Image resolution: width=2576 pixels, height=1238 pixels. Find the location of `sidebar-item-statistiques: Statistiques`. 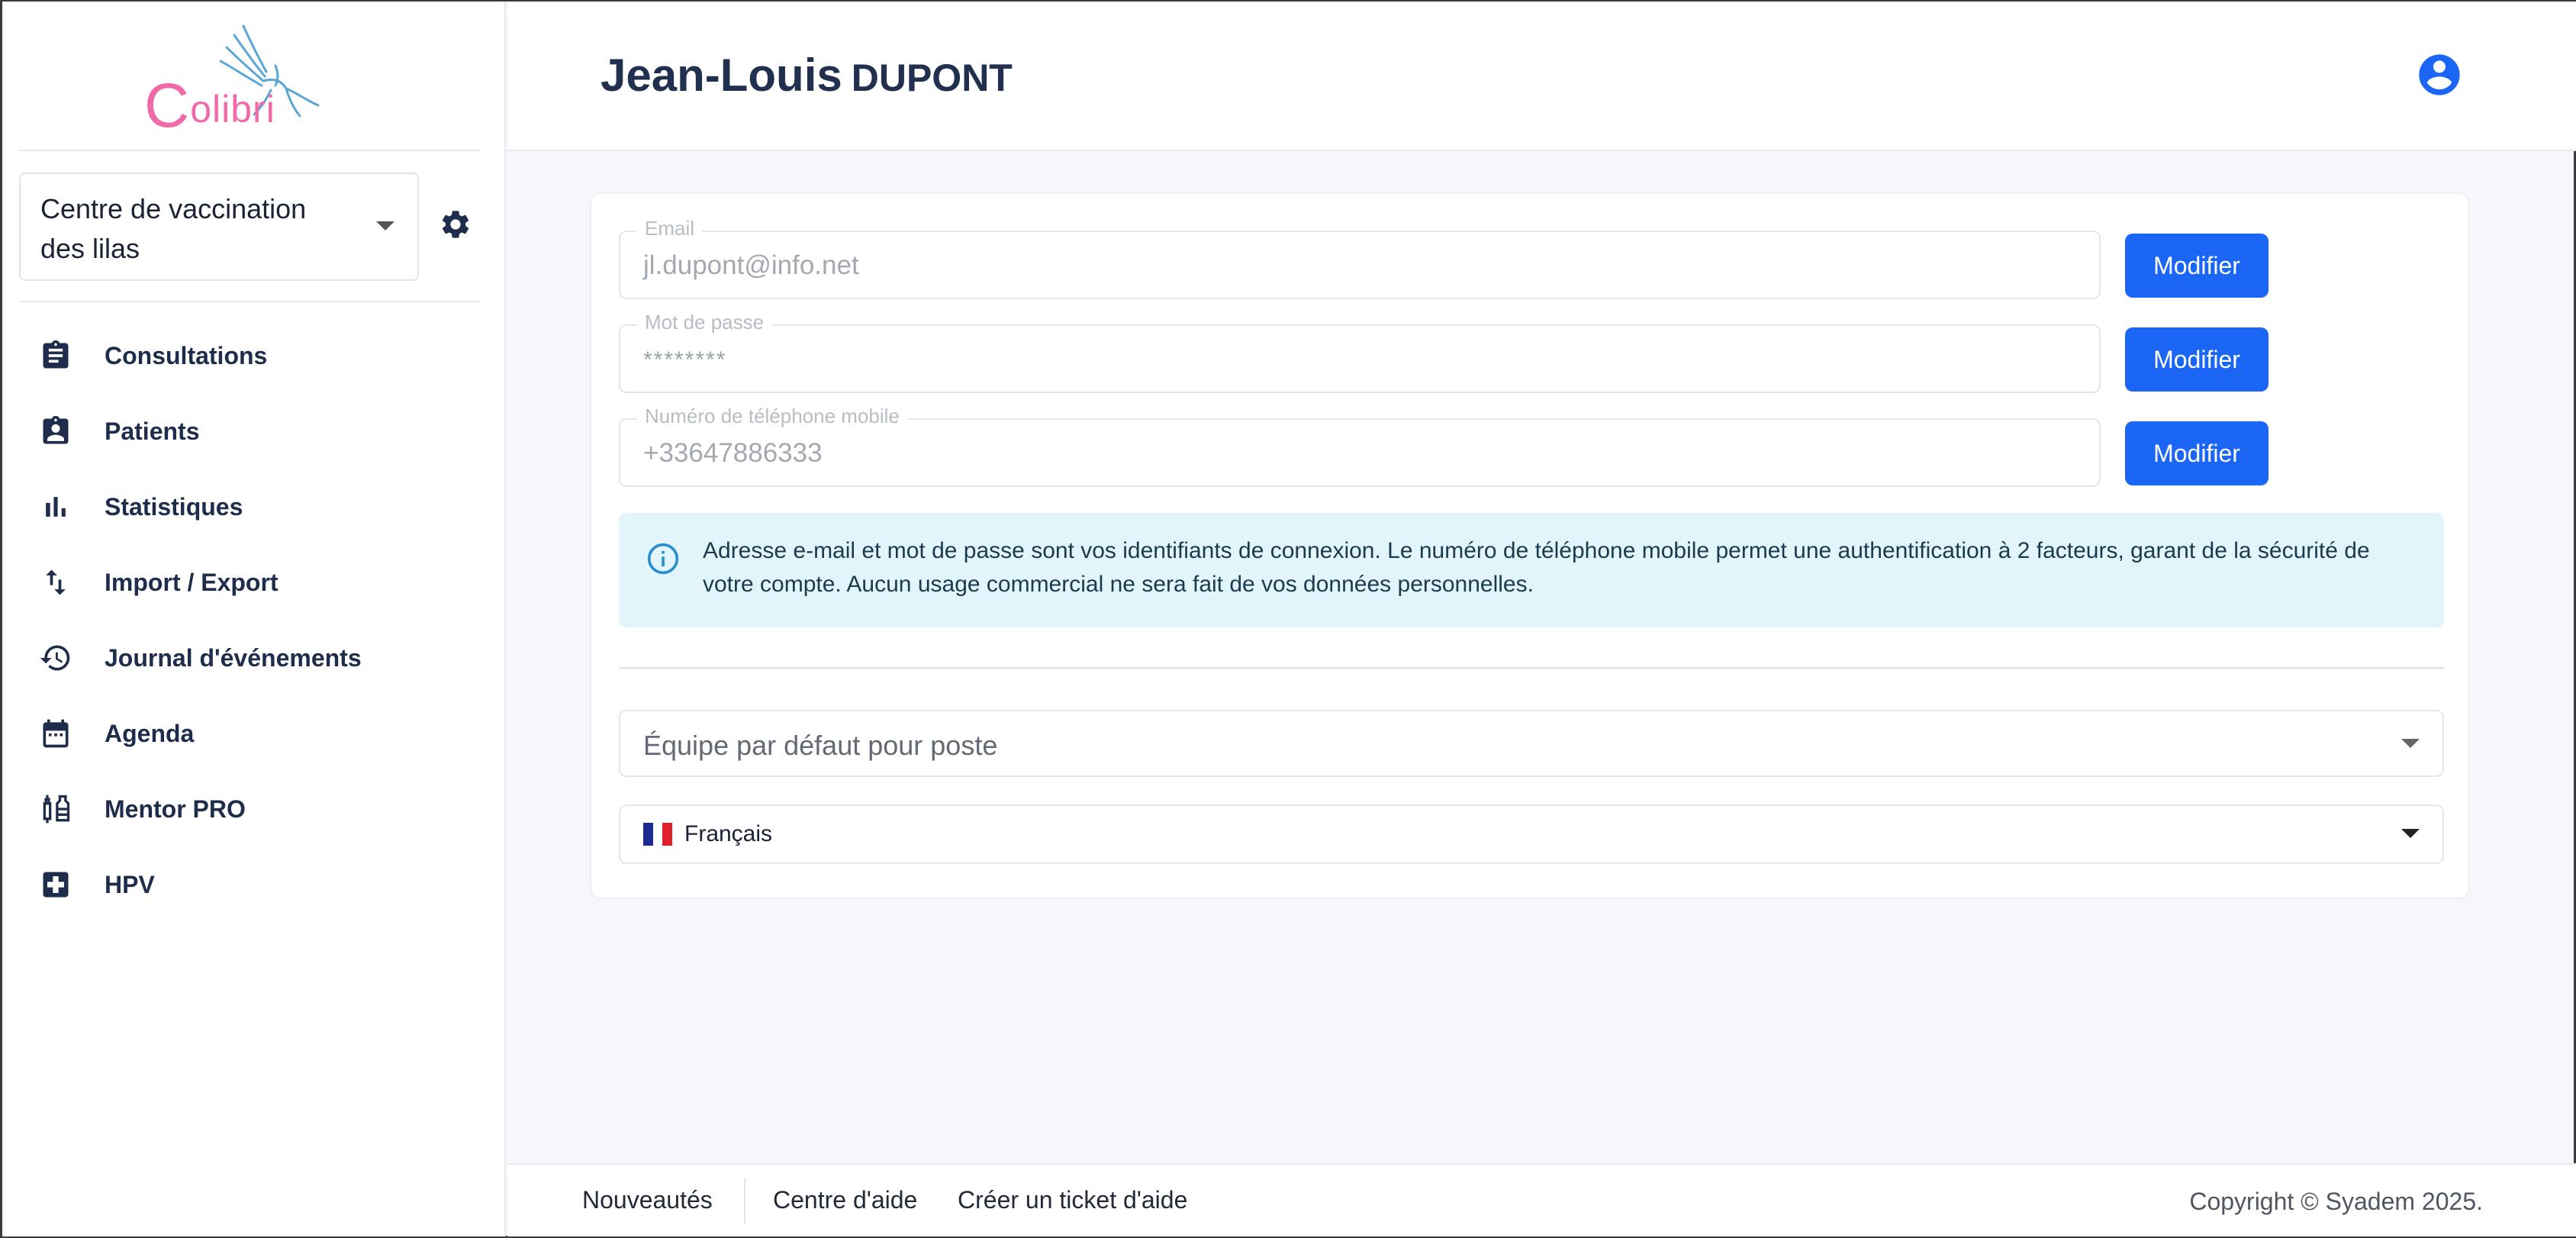

sidebar-item-statistiques: Statistiques is located at coordinates (260, 507).